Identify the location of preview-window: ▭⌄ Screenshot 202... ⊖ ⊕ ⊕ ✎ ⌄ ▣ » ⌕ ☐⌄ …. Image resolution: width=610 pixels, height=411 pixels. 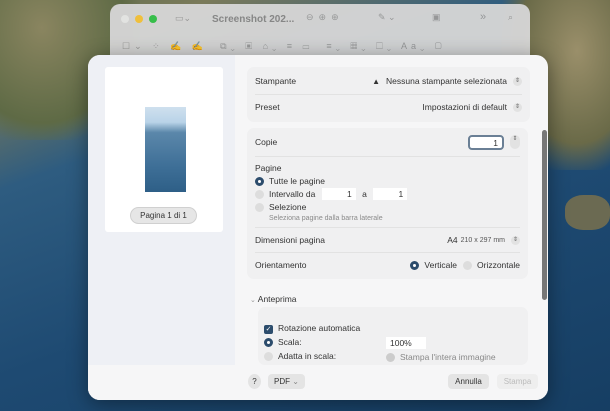
(320, 32).